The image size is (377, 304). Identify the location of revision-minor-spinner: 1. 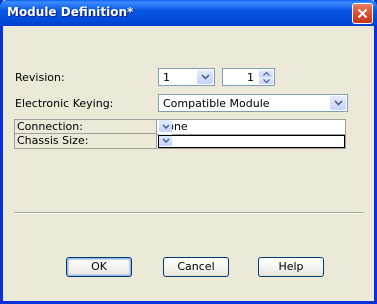
(248, 77).